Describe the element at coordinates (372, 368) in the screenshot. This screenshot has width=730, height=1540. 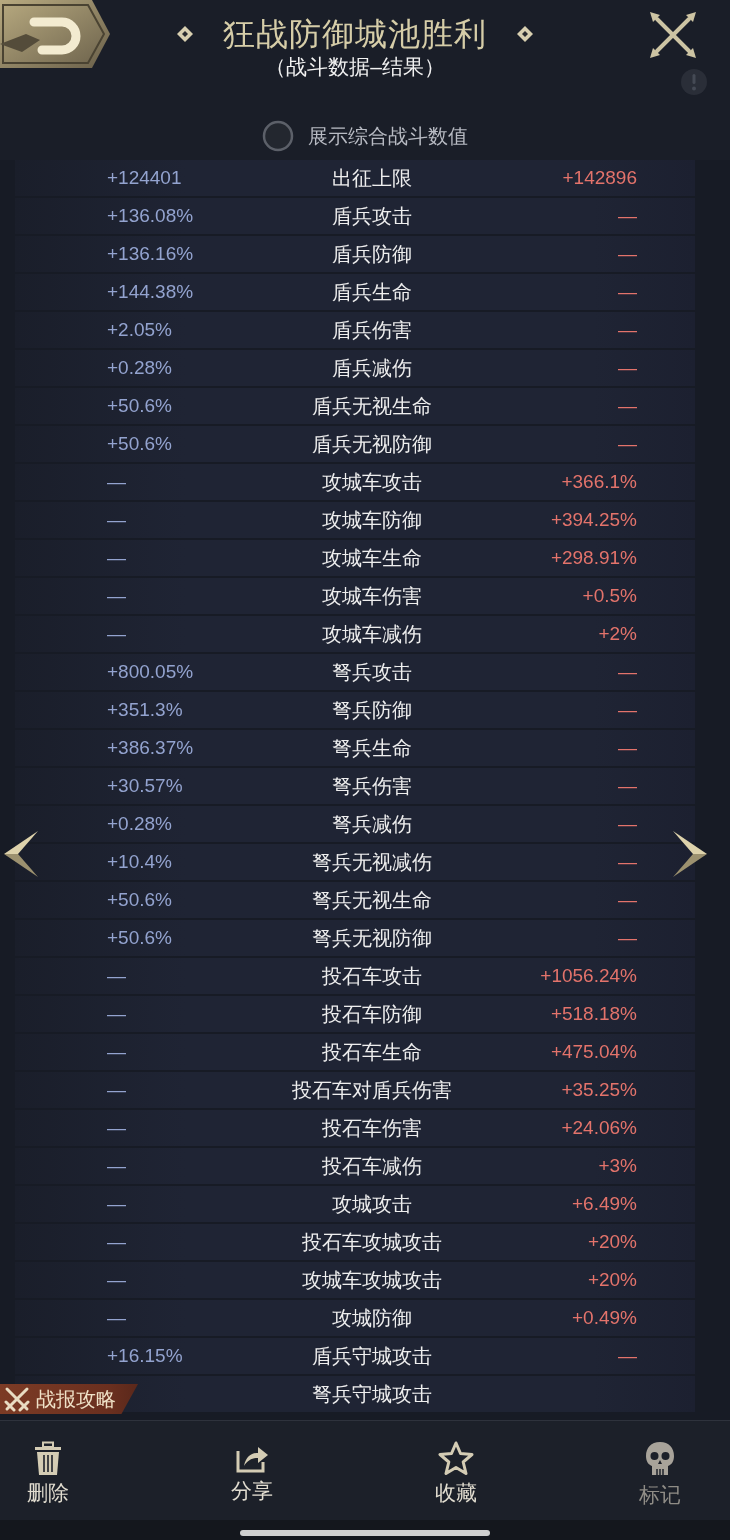
I see `stat-name: 盾兵减伤` at that location.